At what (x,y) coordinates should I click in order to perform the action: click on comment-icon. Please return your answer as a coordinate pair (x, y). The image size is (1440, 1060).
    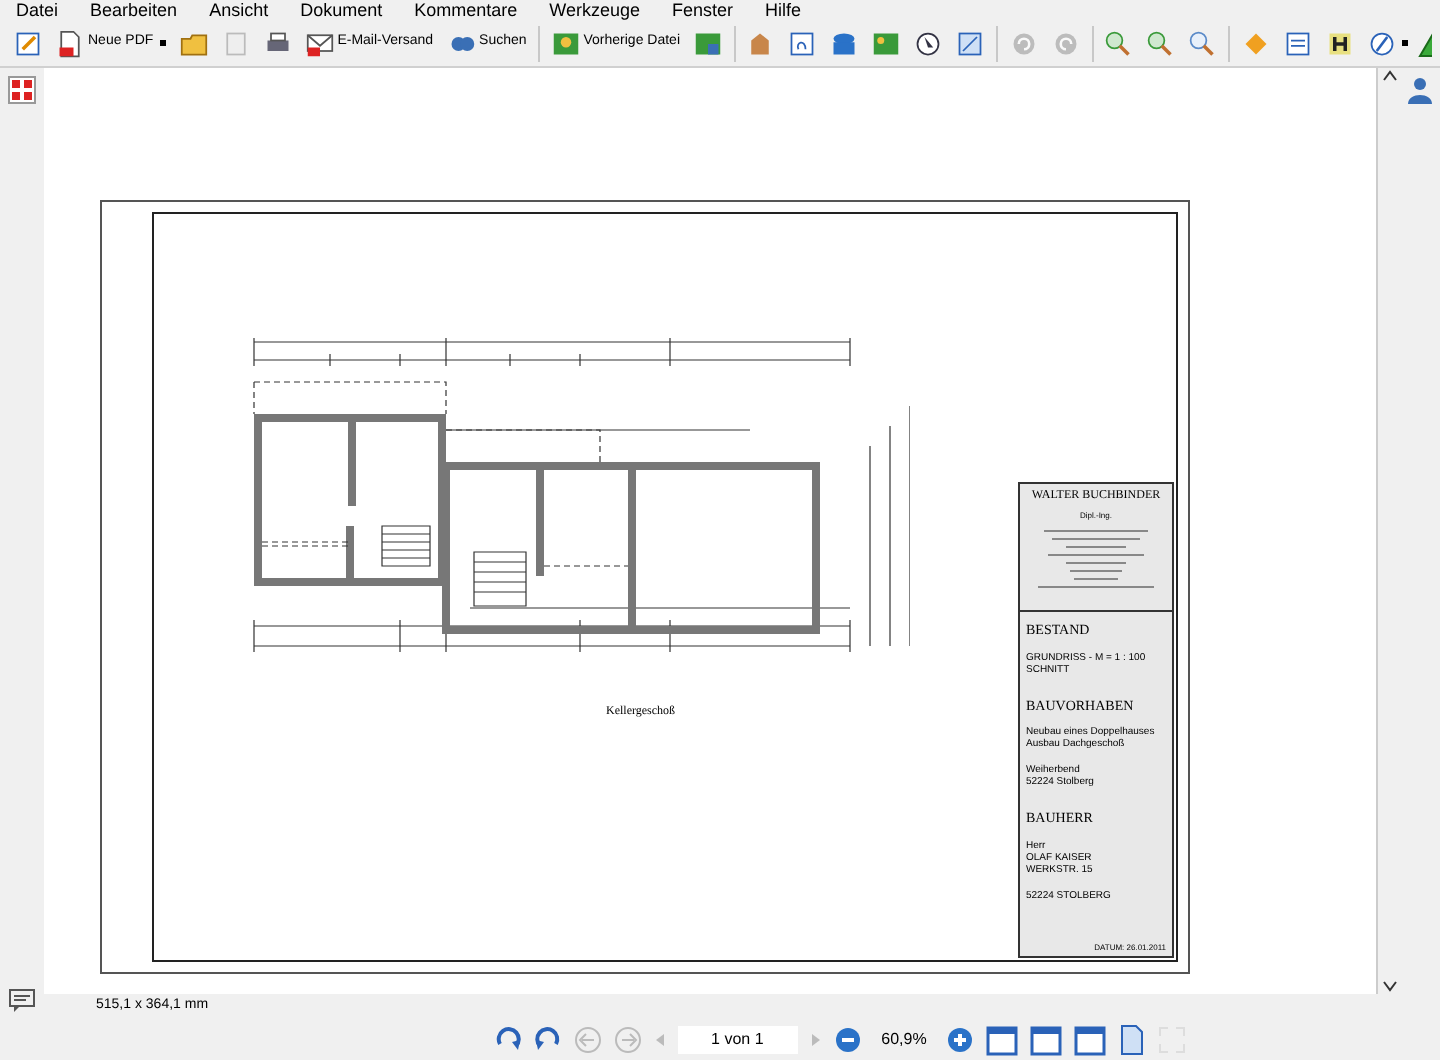
    Looking at the image, I should click on (22, 1000).